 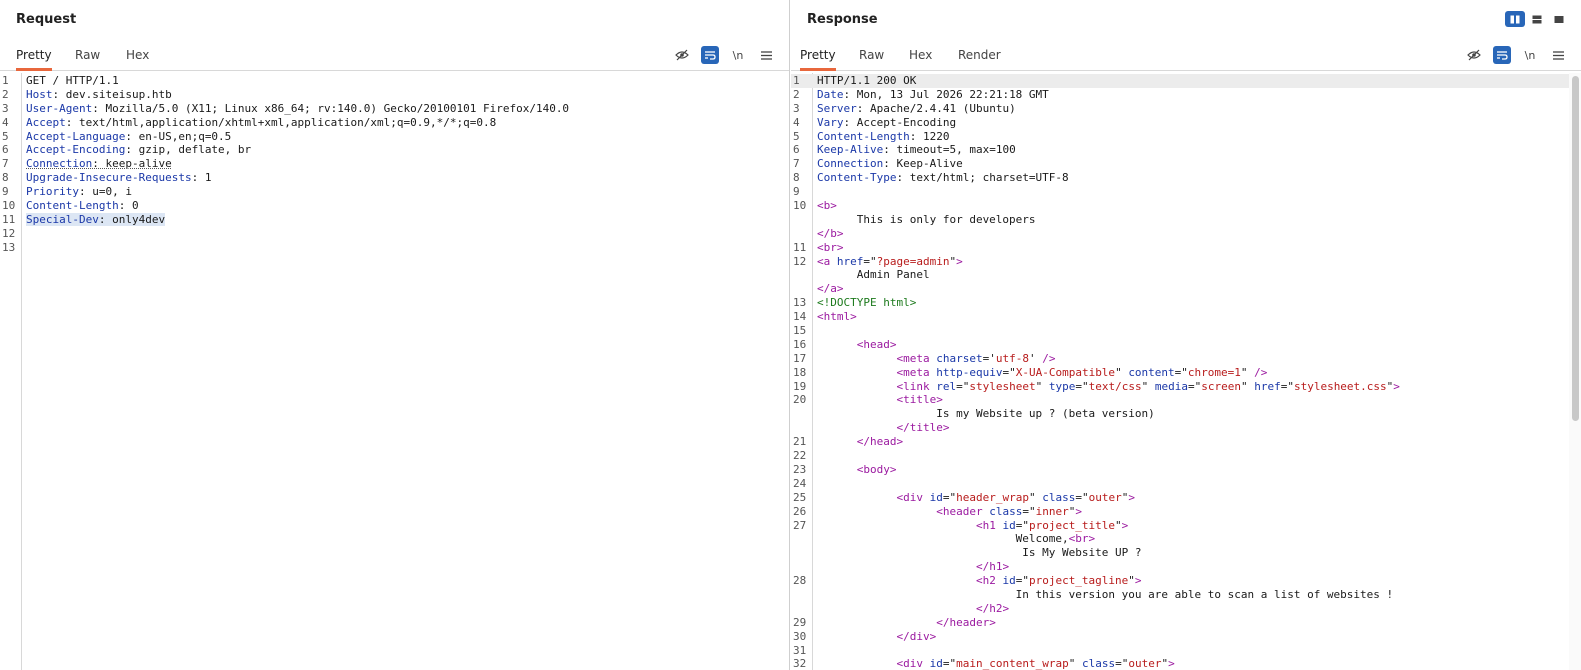 What do you see at coordinates (920, 55) in the screenshot?
I see `response-tab-hex: Hex` at bounding box center [920, 55].